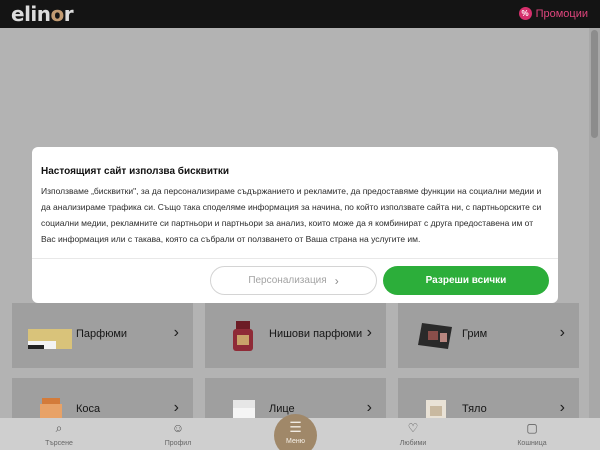  Describe the element at coordinates (316, 334) in the screenshot. I see `category-label: Нишови парфюми` at that location.